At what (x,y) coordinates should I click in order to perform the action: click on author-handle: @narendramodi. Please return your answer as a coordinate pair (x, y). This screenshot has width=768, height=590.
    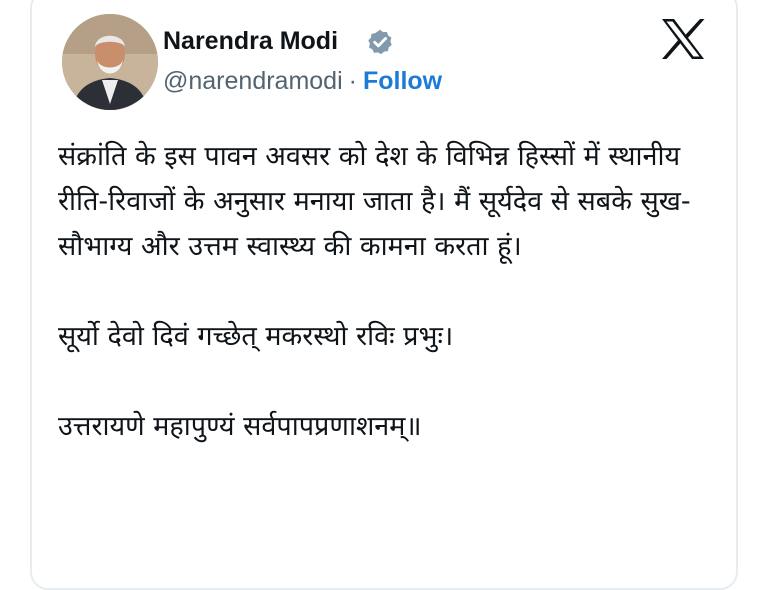
    Looking at the image, I should click on (253, 81).